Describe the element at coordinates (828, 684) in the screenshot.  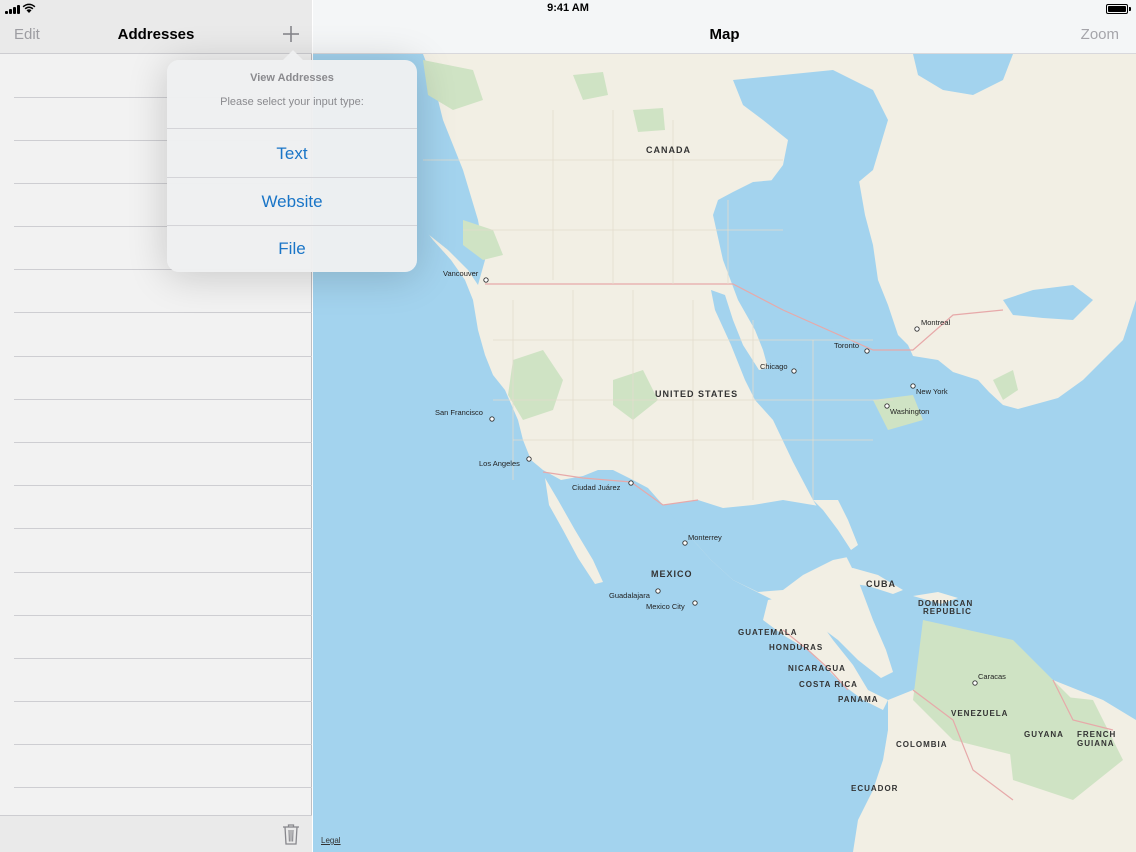
I see `map-label-costa-rica: COSTA RICA` at that location.